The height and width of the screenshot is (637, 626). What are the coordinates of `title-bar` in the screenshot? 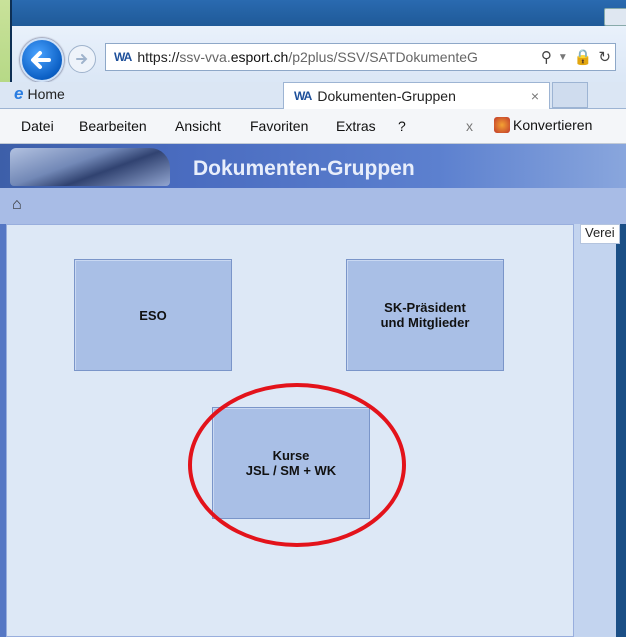 It's located at (319, 13).